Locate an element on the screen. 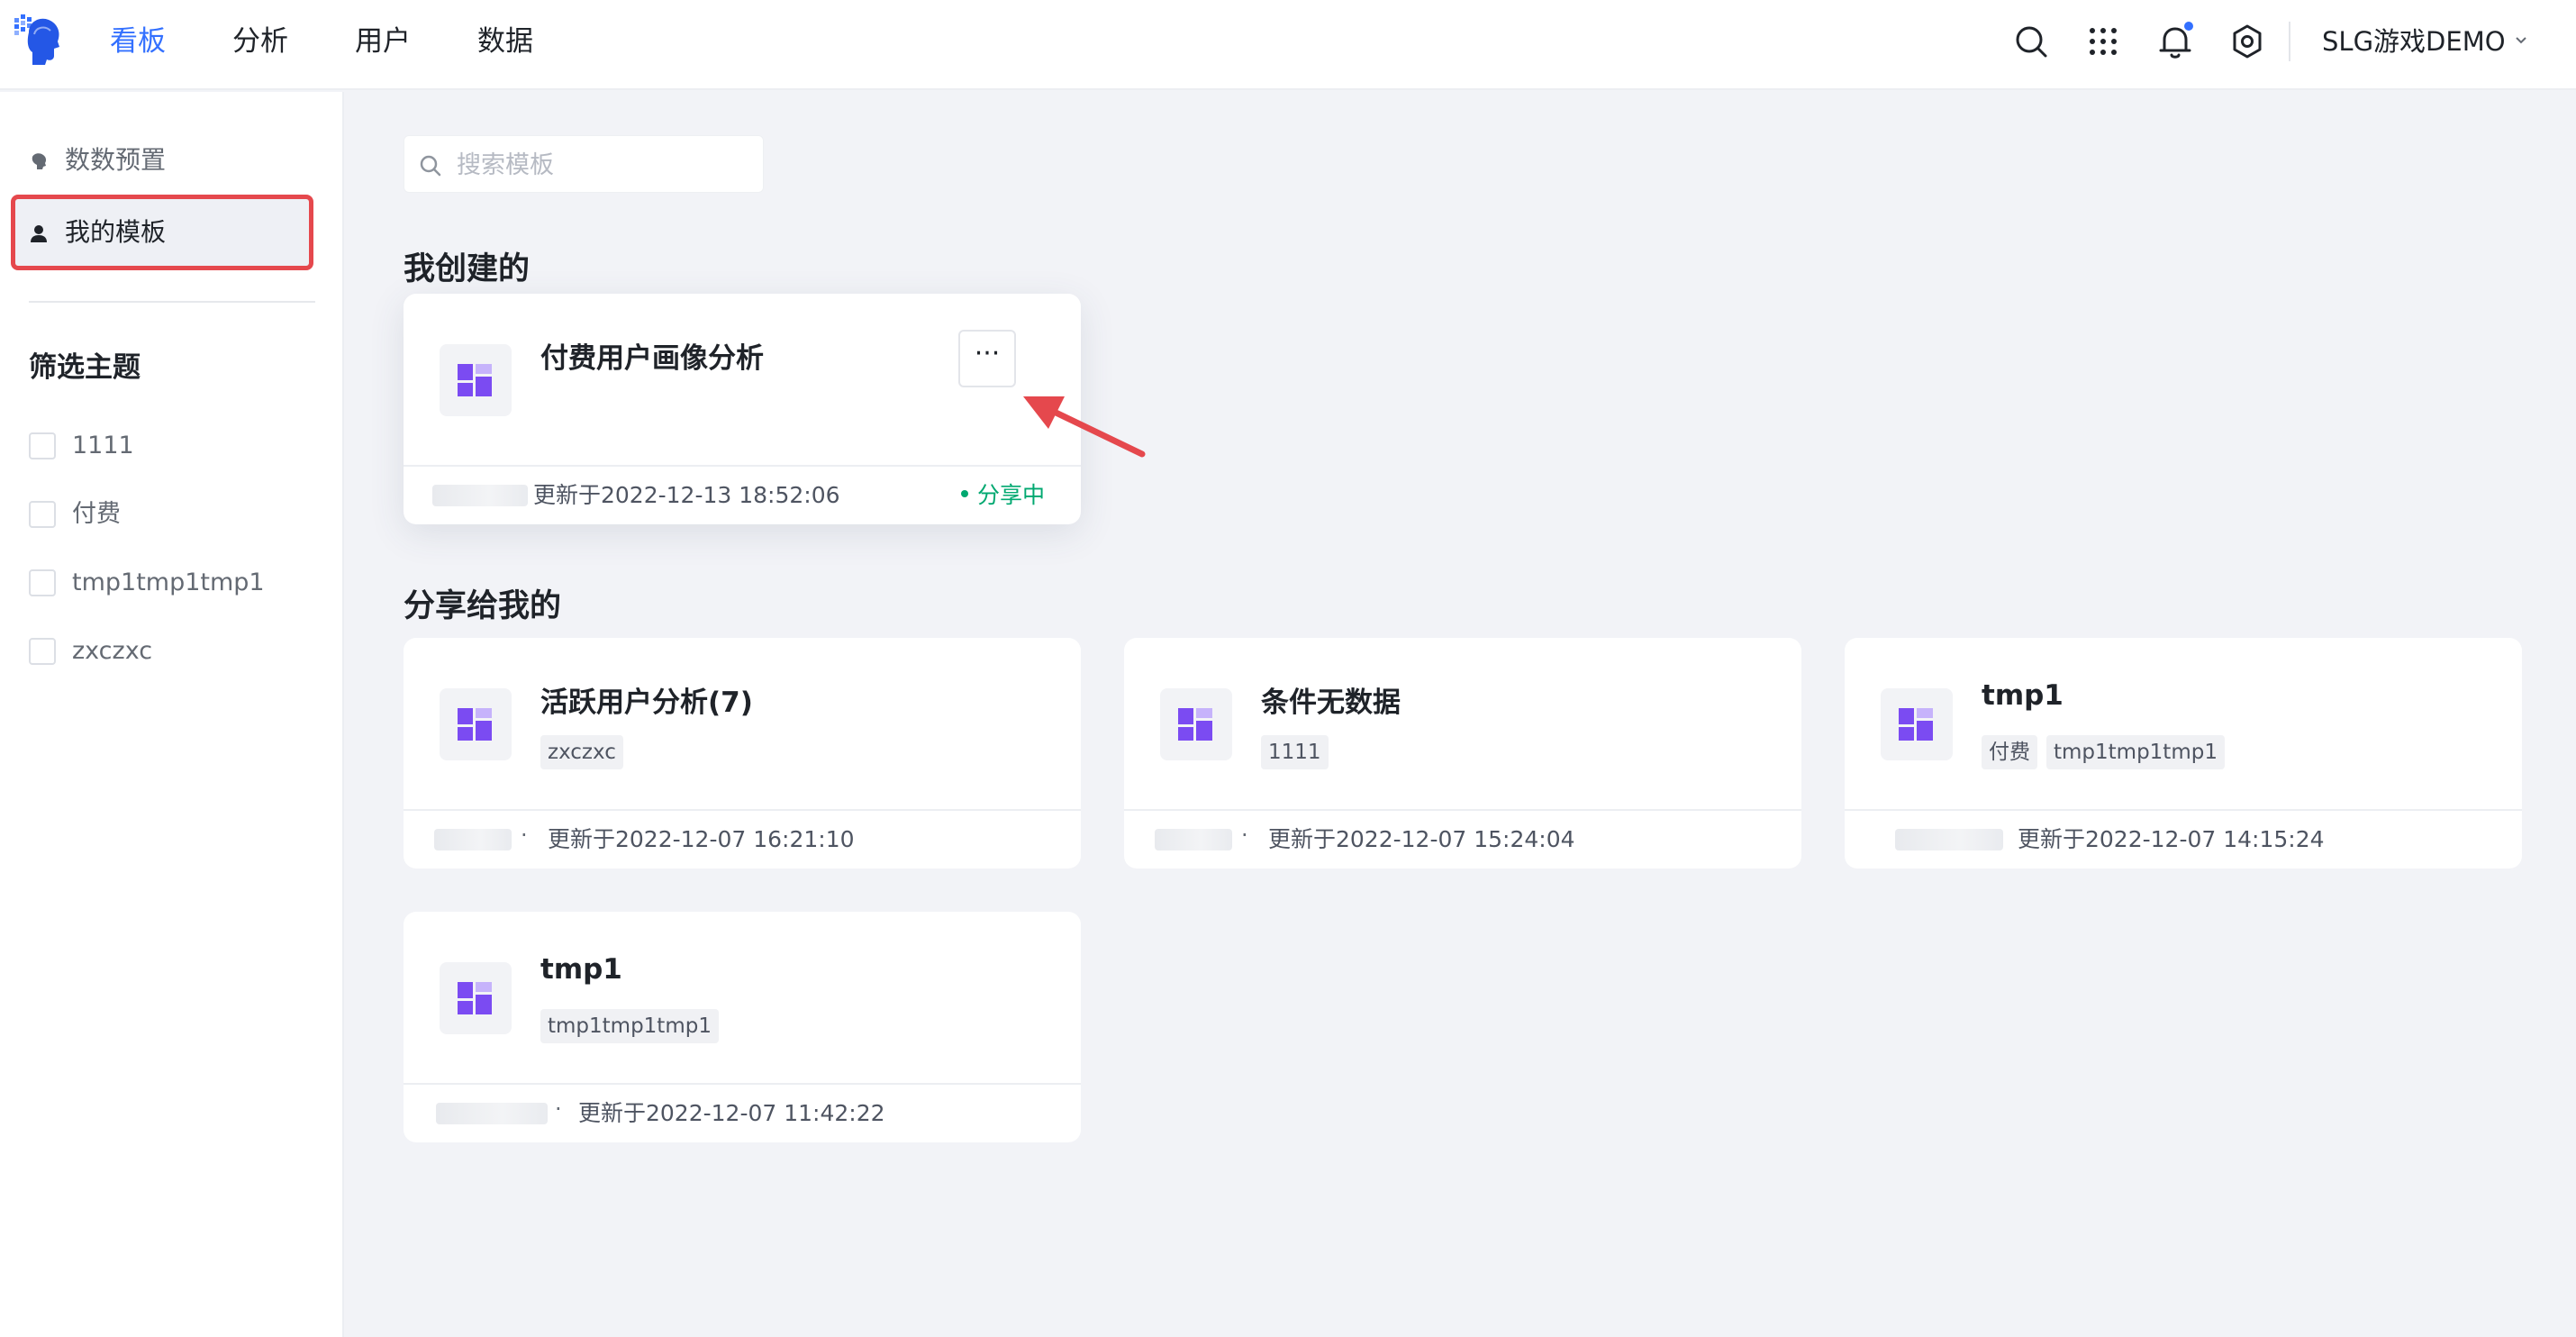  more-options-button: ··· is located at coordinates (987, 358).